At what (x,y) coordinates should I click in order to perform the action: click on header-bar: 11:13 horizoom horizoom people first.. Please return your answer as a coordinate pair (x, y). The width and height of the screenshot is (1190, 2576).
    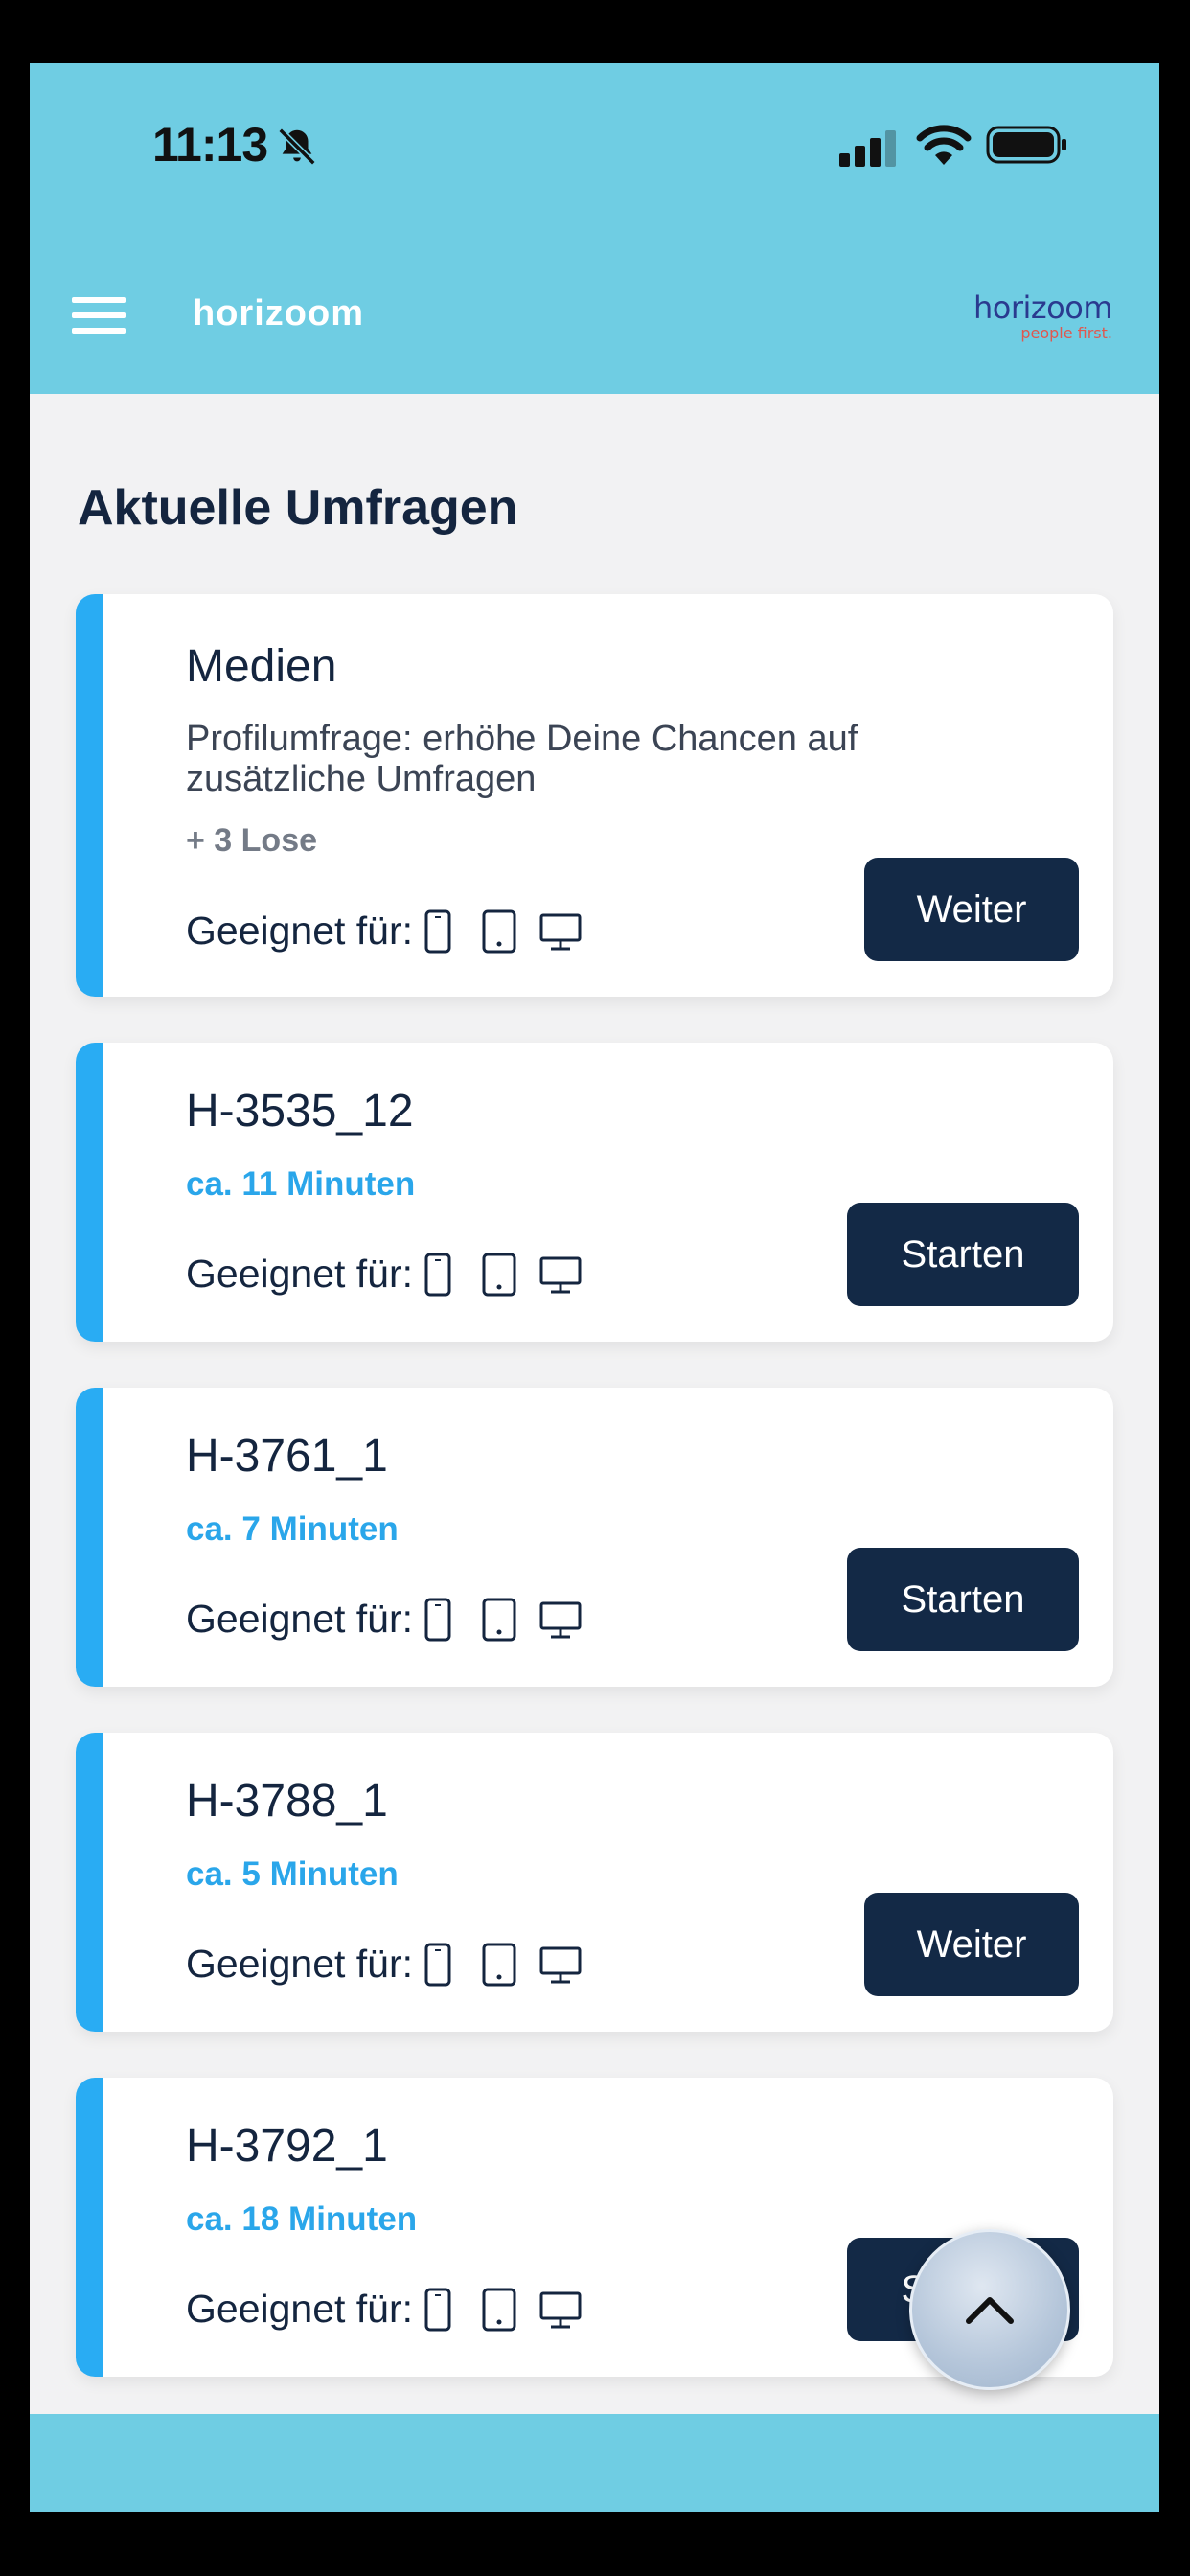
    Looking at the image, I should click on (594, 228).